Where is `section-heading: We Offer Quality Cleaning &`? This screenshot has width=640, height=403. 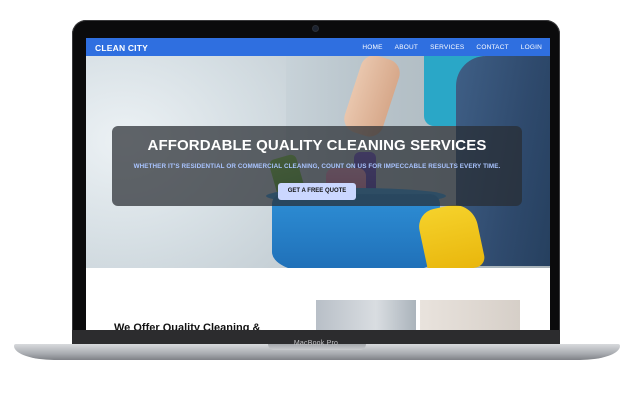 section-heading: We Offer Quality Cleaning & is located at coordinates (187, 326).